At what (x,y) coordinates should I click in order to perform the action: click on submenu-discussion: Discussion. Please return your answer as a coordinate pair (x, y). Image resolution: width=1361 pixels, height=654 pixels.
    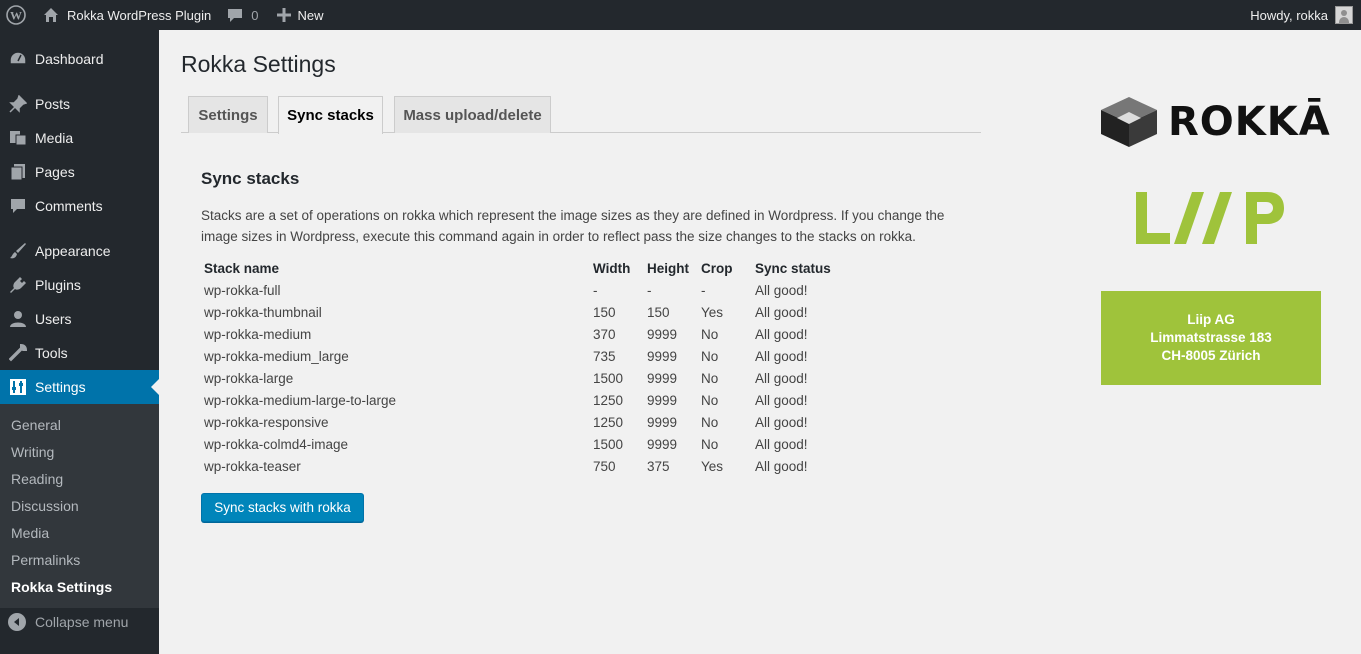
    Looking at the image, I should click on (45, 506).